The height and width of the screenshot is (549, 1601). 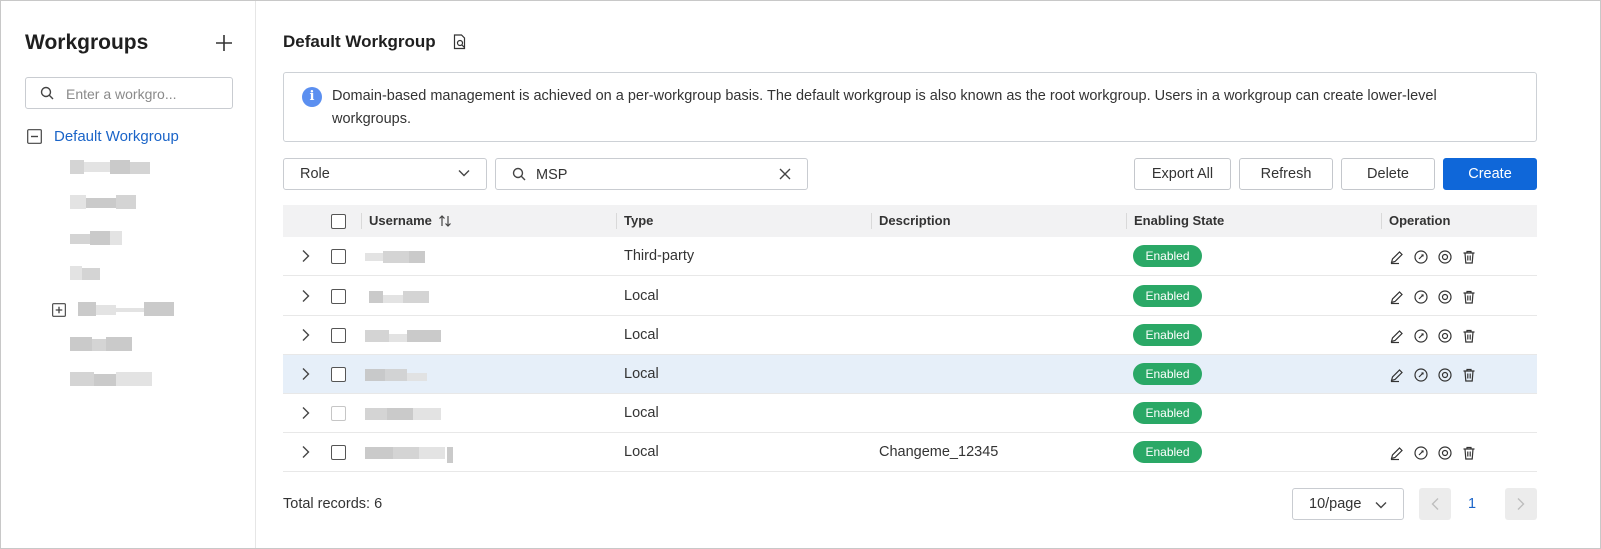 I want to click on column-header-username: Username, so click(x=400, y=220).